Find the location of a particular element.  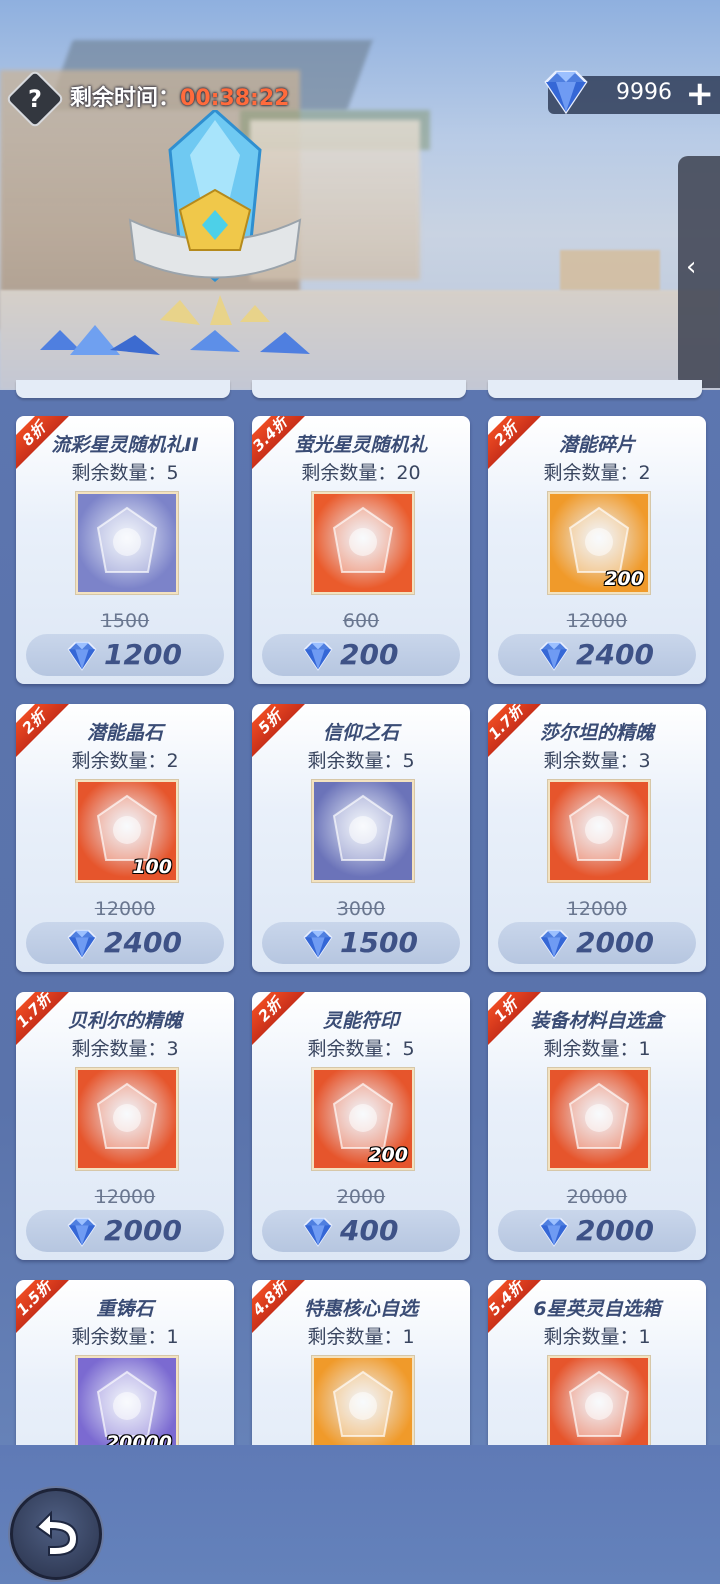

hero-helmet-icon is located at coordinates (599, 1407).